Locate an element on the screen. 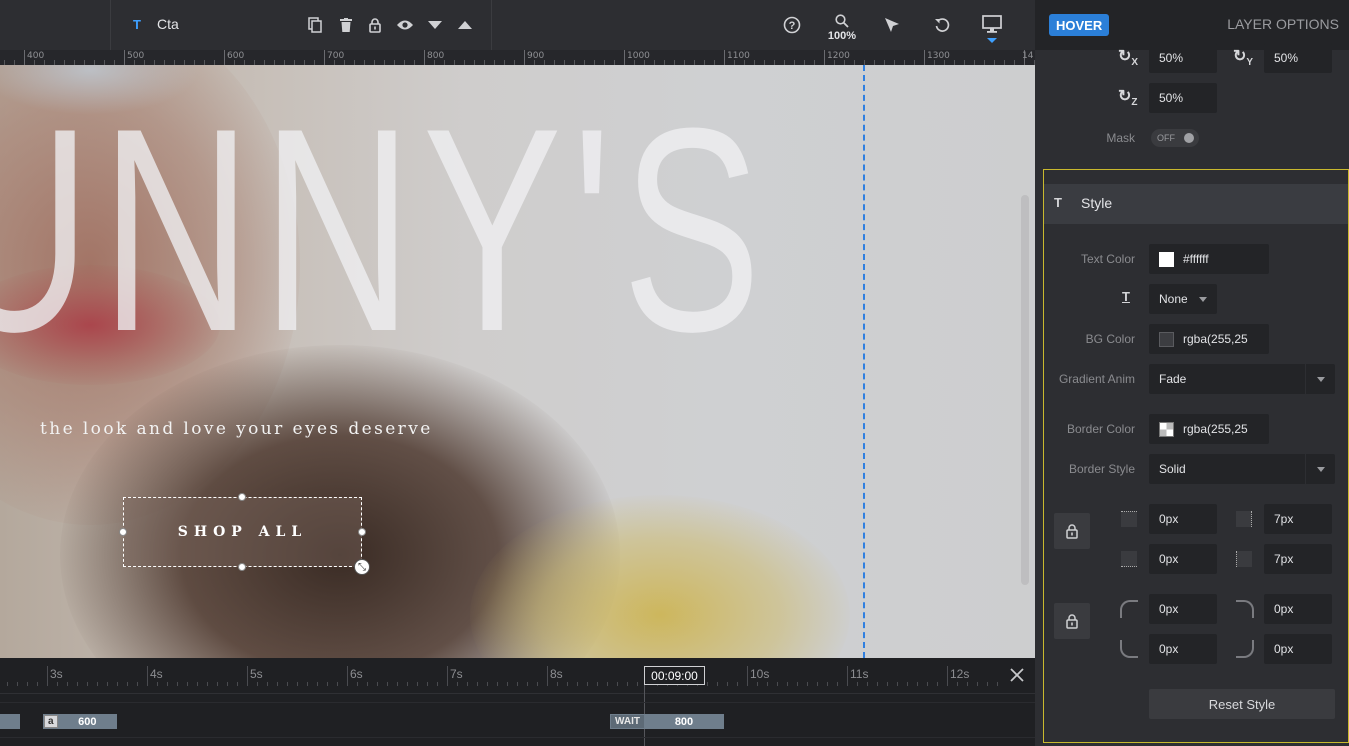 This screenshot has width=1349, height=746. hover-toggle: HOVER is located at coordinates (1079, 25).